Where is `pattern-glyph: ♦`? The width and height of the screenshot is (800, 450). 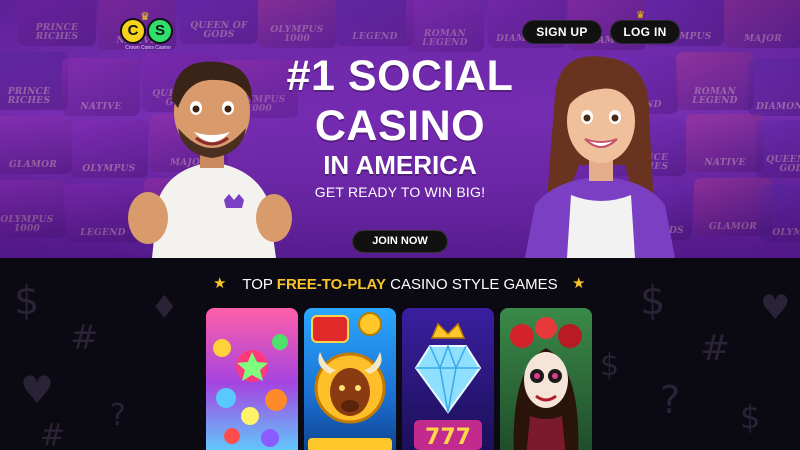 pattern-glyph: ♦ is located at coordinates (164, 307).